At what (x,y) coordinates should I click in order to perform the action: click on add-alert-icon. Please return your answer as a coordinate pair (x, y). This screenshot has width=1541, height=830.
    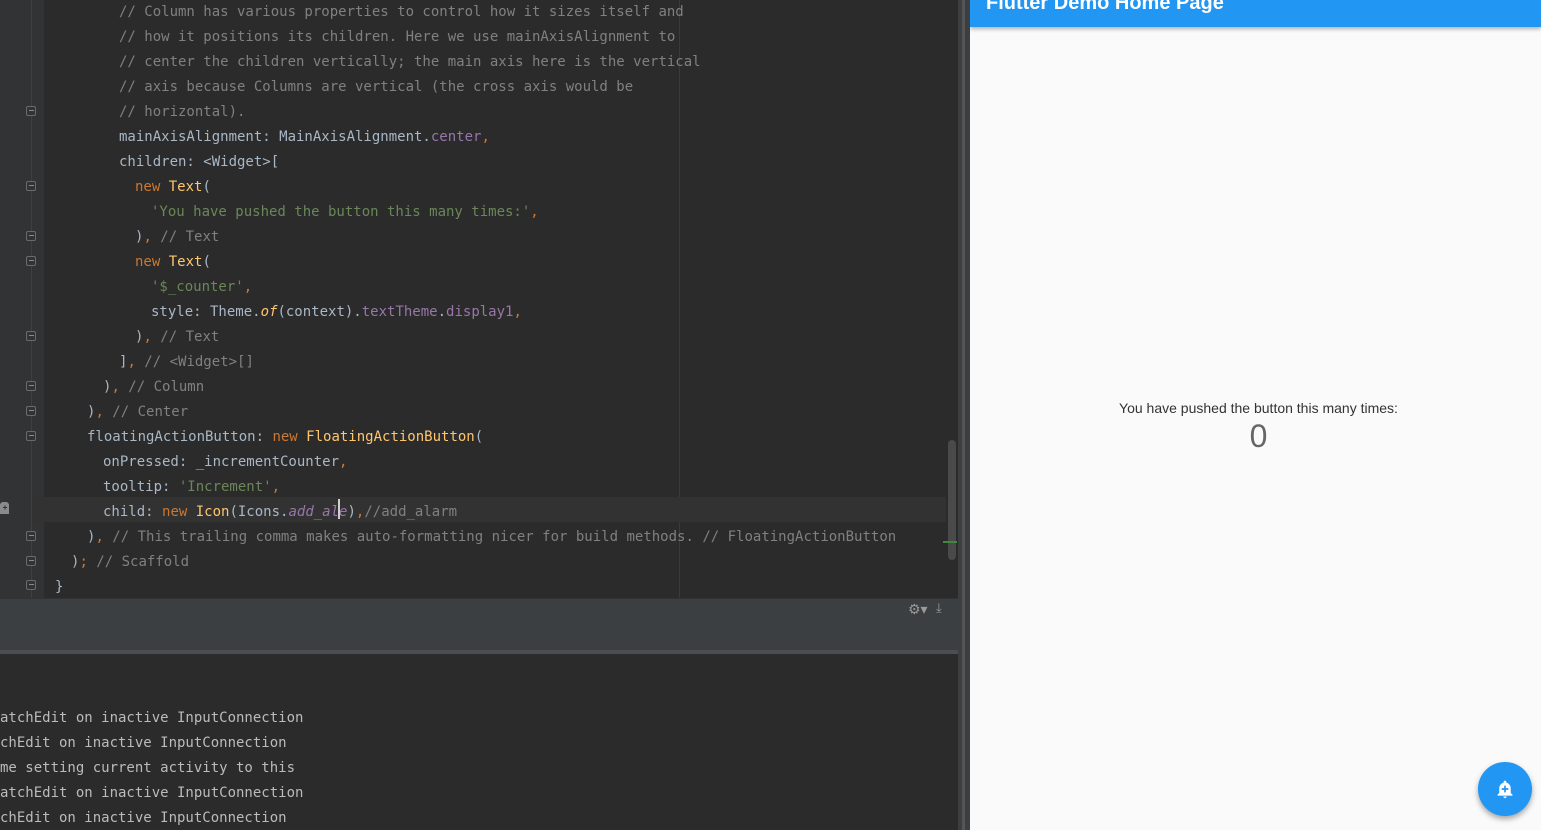
    Looking at the image, I should click on (1505, 789).